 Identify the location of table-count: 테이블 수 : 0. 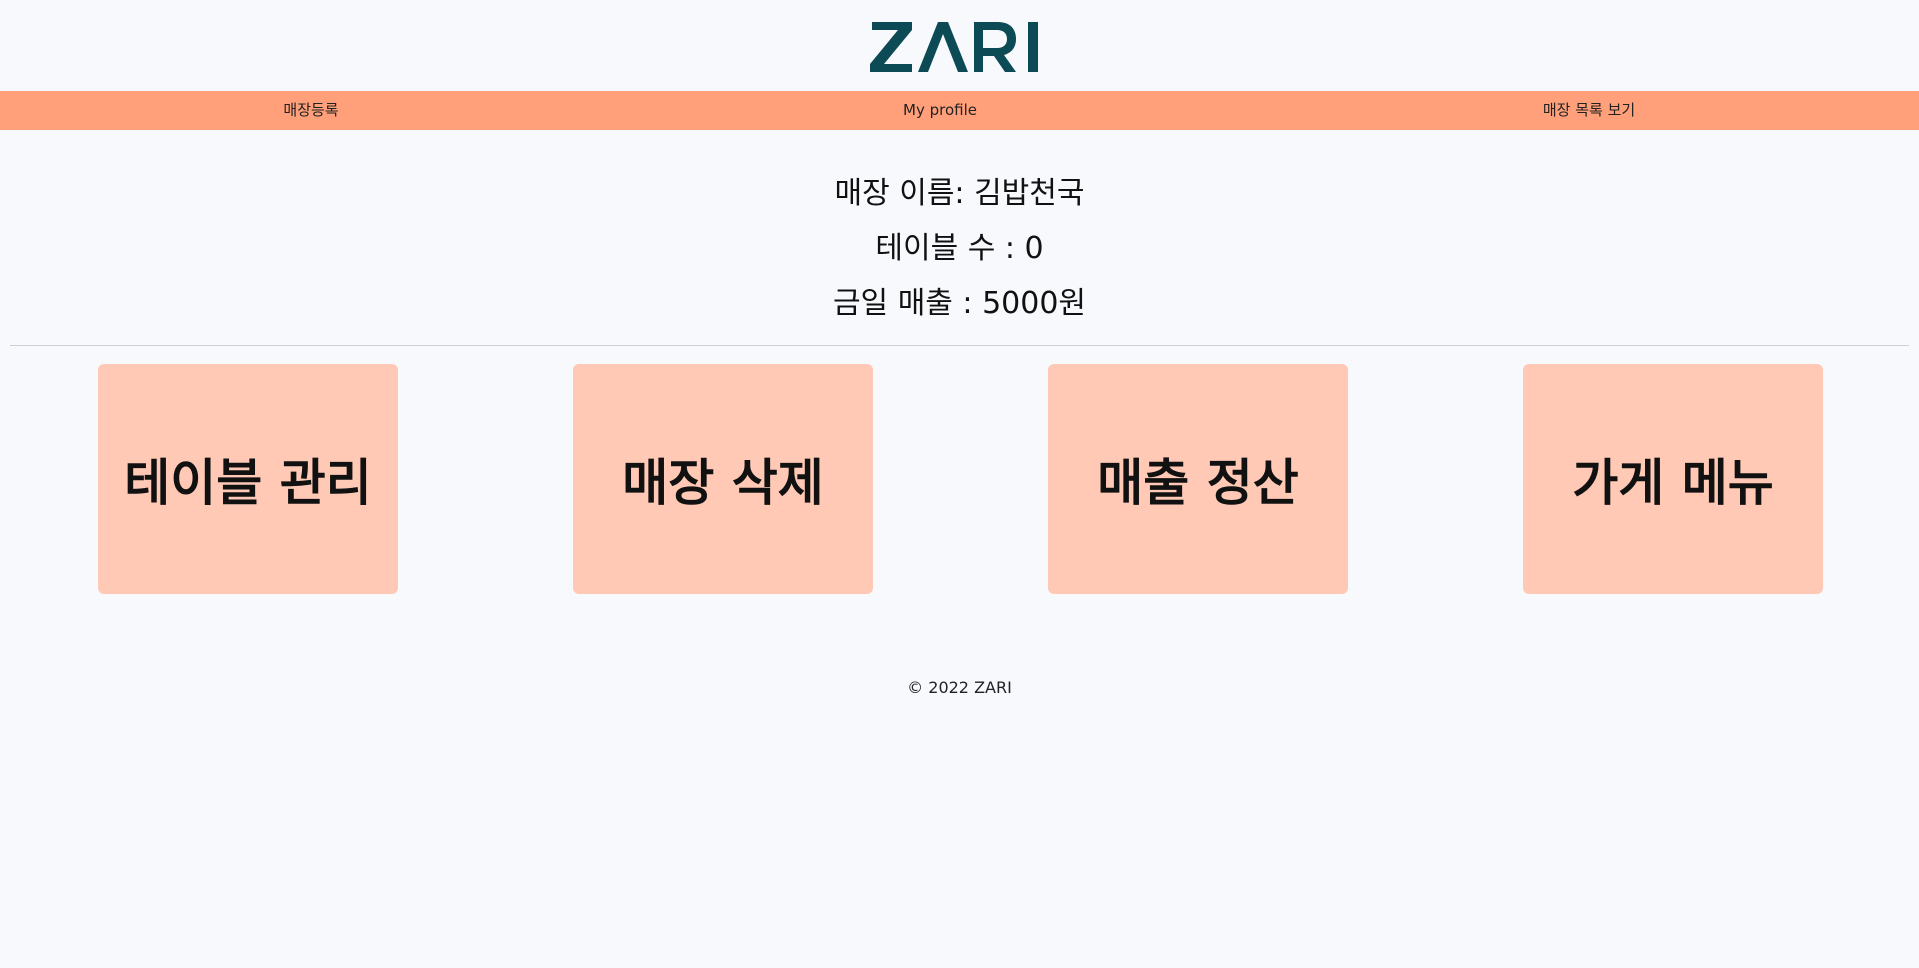
(959, 248).